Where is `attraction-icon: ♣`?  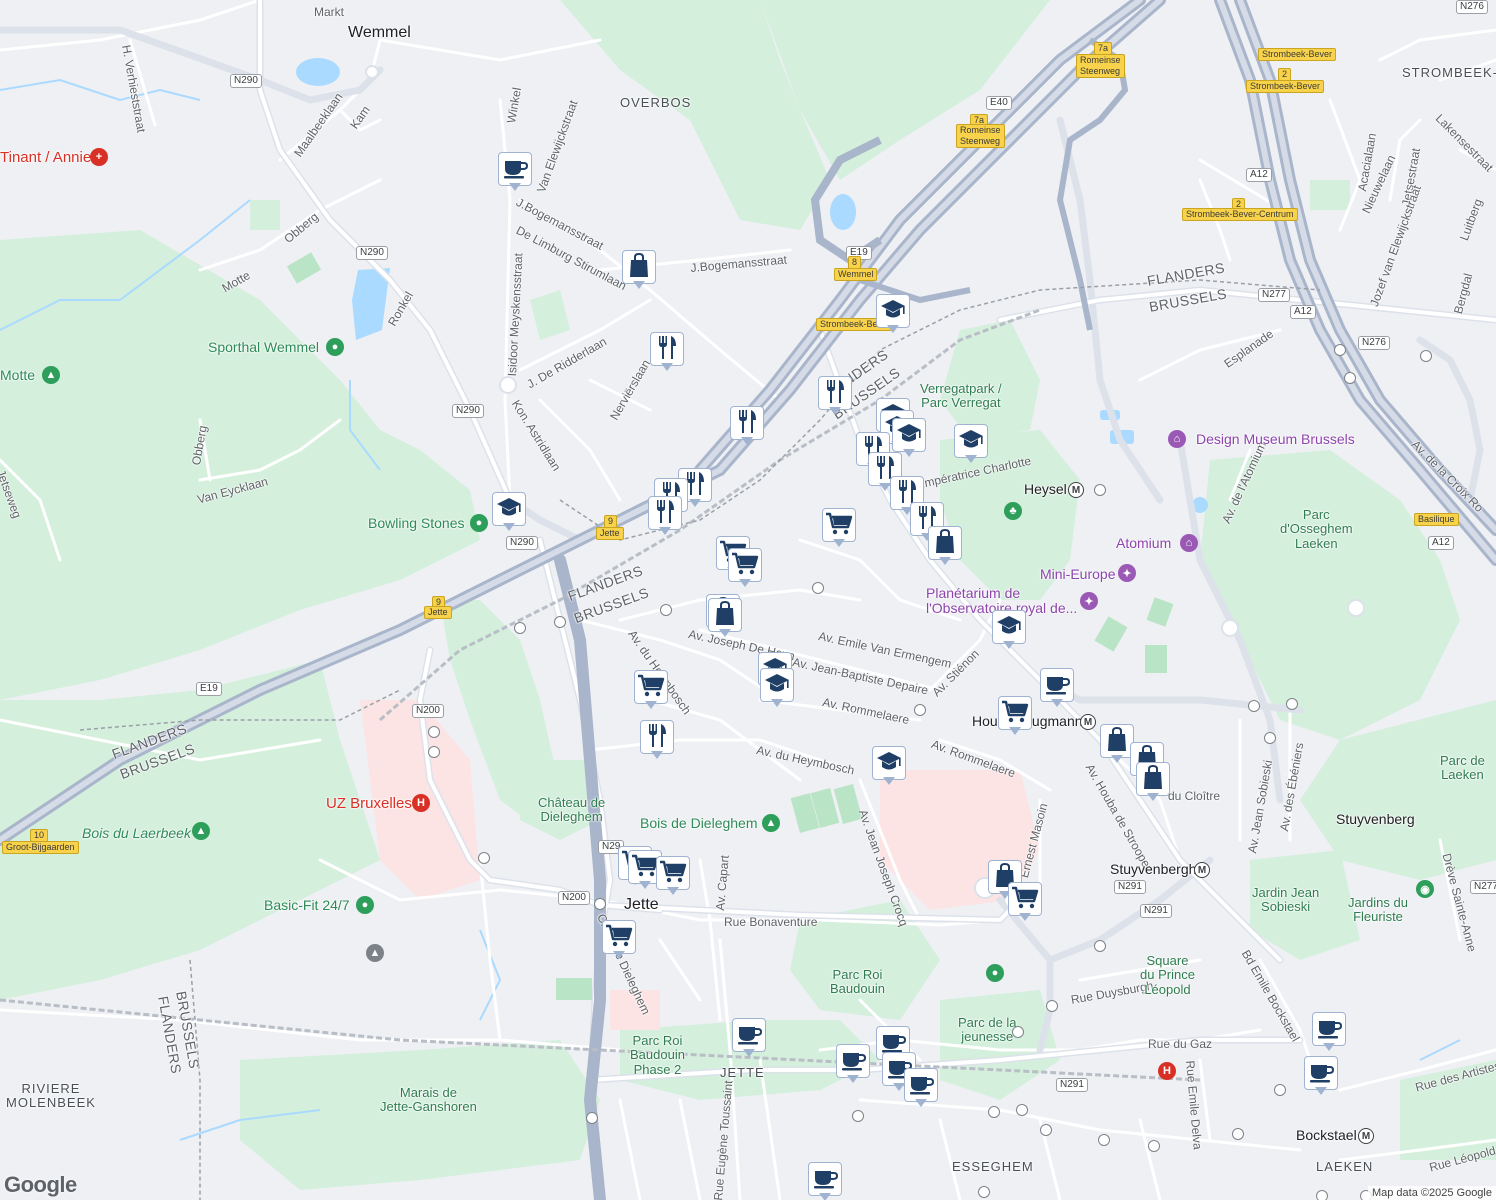
attraction-icon: ♣ is located at coordinates (1013, 511).